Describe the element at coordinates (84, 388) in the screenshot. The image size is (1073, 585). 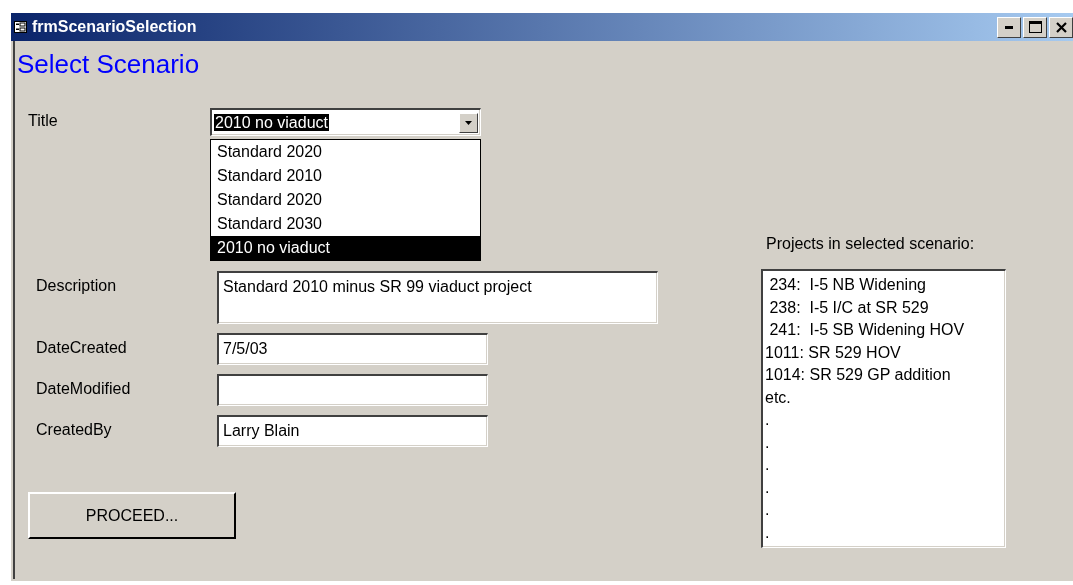
I see `field-label: DateModified` at that location.